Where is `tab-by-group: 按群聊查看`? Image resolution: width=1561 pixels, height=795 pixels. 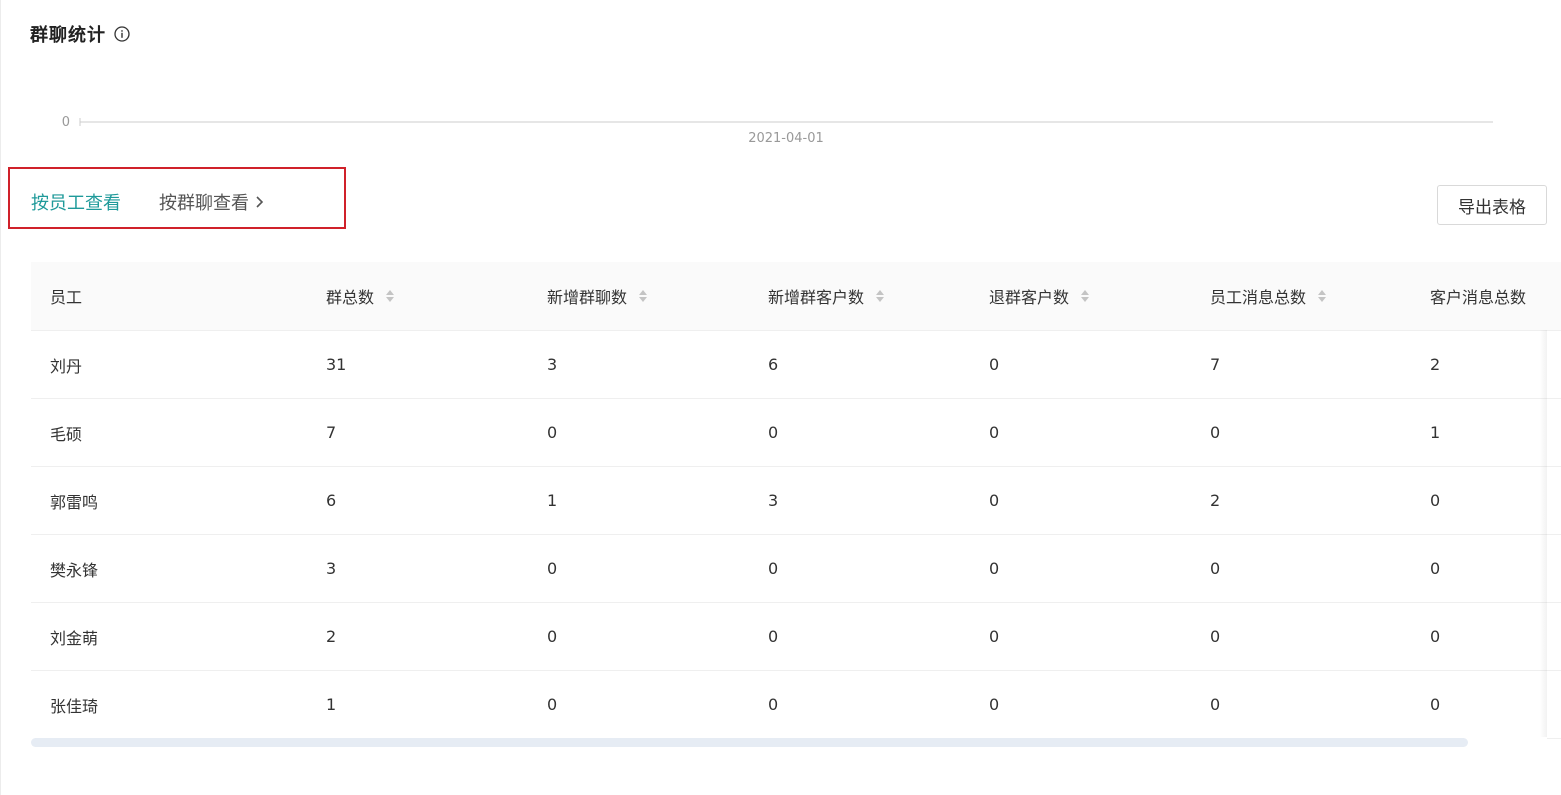 tab-by-group: 按群聊查看 is located at coordinates (212, 202).